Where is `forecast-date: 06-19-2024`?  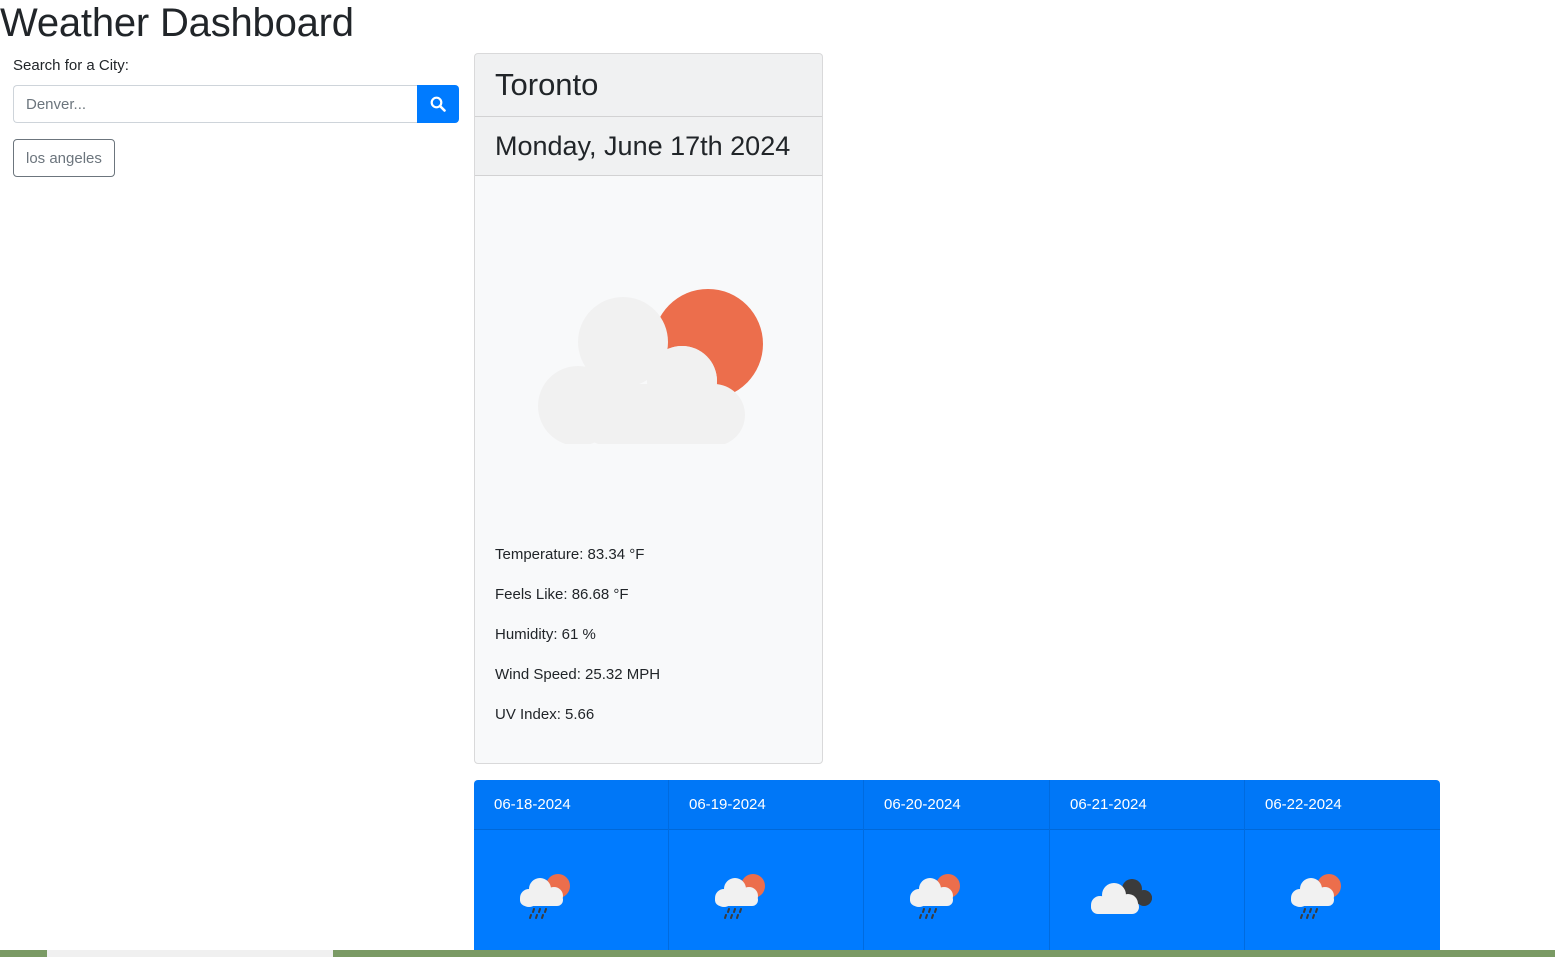 forecast-date: 06-19-2024 is located at coordinates (766, 805).